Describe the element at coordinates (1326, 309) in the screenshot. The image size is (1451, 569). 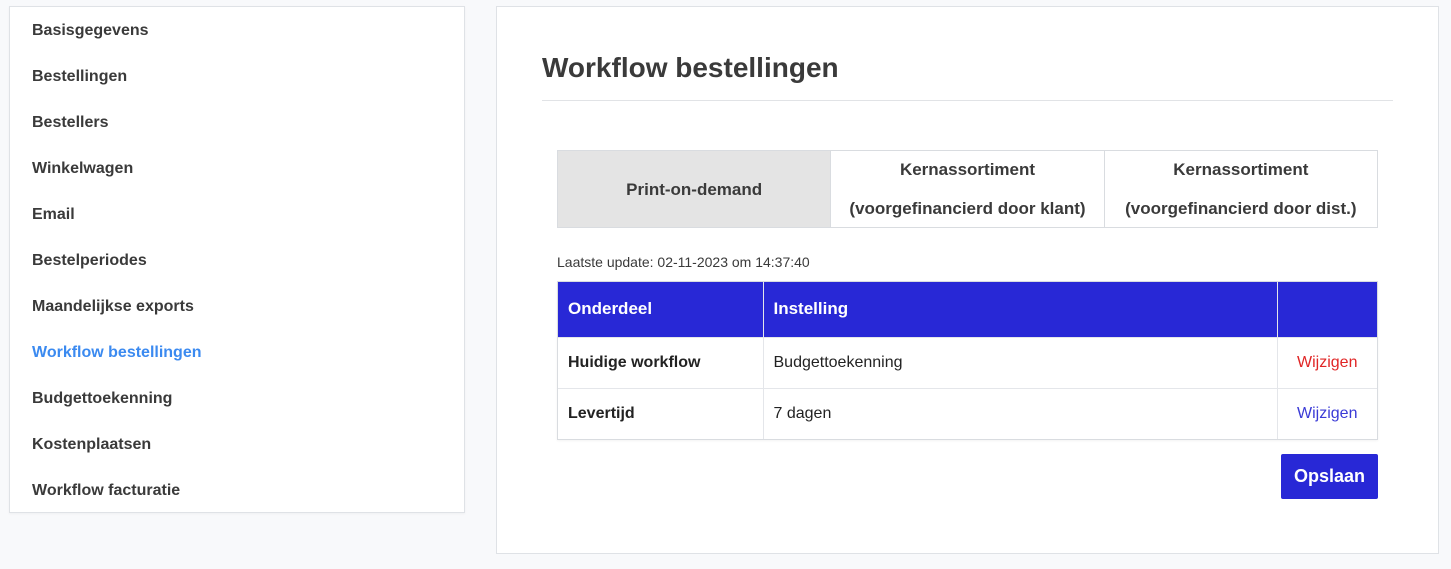
I see `column-header-actions` at that location.